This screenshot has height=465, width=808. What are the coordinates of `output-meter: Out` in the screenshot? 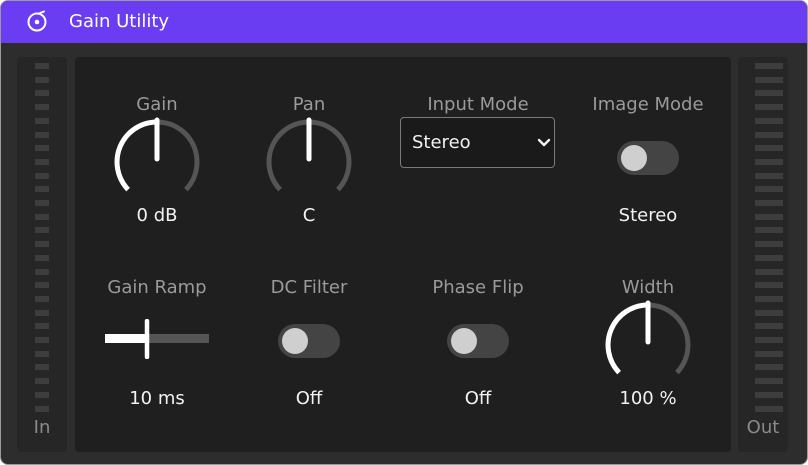 It's located at (763, 254).